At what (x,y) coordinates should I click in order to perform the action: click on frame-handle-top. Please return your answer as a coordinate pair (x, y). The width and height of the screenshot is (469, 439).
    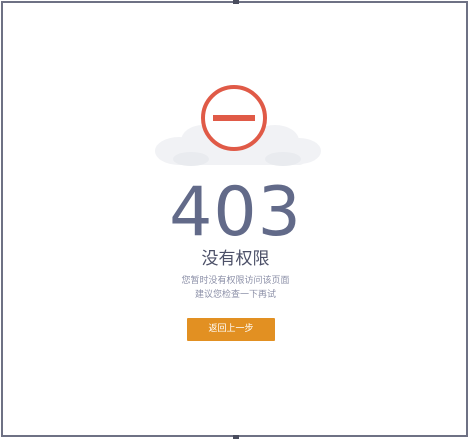
    Looking at the image, I should click on (236, 2).